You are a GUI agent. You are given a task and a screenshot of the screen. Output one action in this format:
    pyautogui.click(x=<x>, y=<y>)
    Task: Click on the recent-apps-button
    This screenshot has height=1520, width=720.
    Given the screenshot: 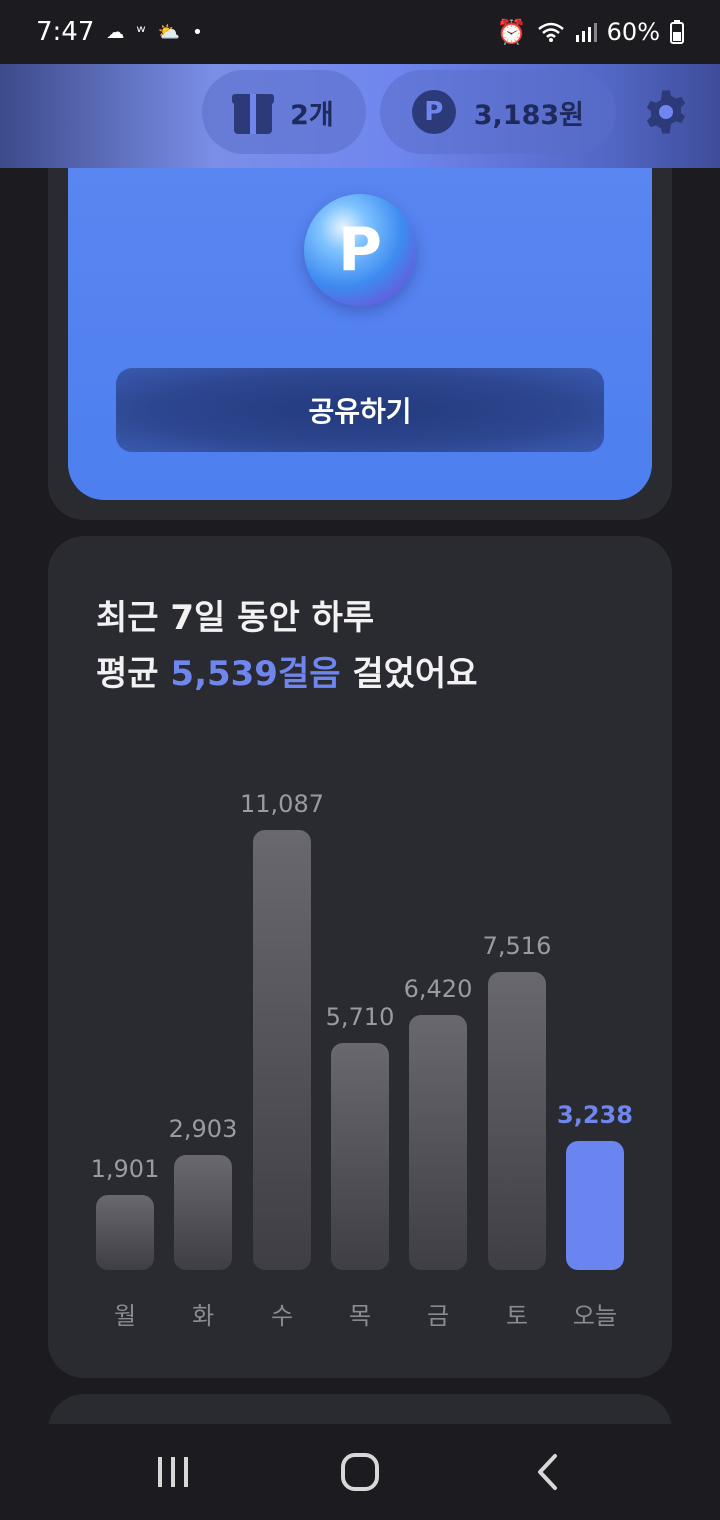 What is the action you would take?
    pyautogui.click(x=173, y=1472)
    